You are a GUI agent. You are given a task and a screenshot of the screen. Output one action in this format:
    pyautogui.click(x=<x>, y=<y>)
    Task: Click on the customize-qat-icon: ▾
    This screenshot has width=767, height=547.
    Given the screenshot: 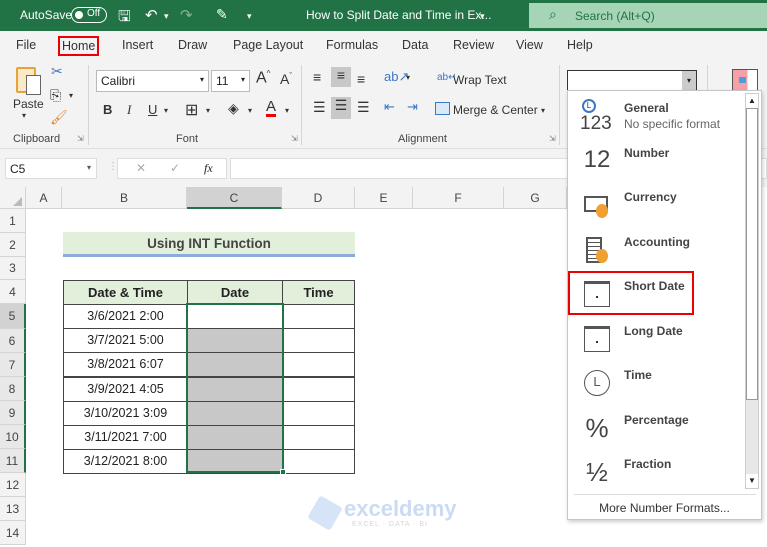 What is the action you would take?
    pyautogui.click(x=249, y=16)
    